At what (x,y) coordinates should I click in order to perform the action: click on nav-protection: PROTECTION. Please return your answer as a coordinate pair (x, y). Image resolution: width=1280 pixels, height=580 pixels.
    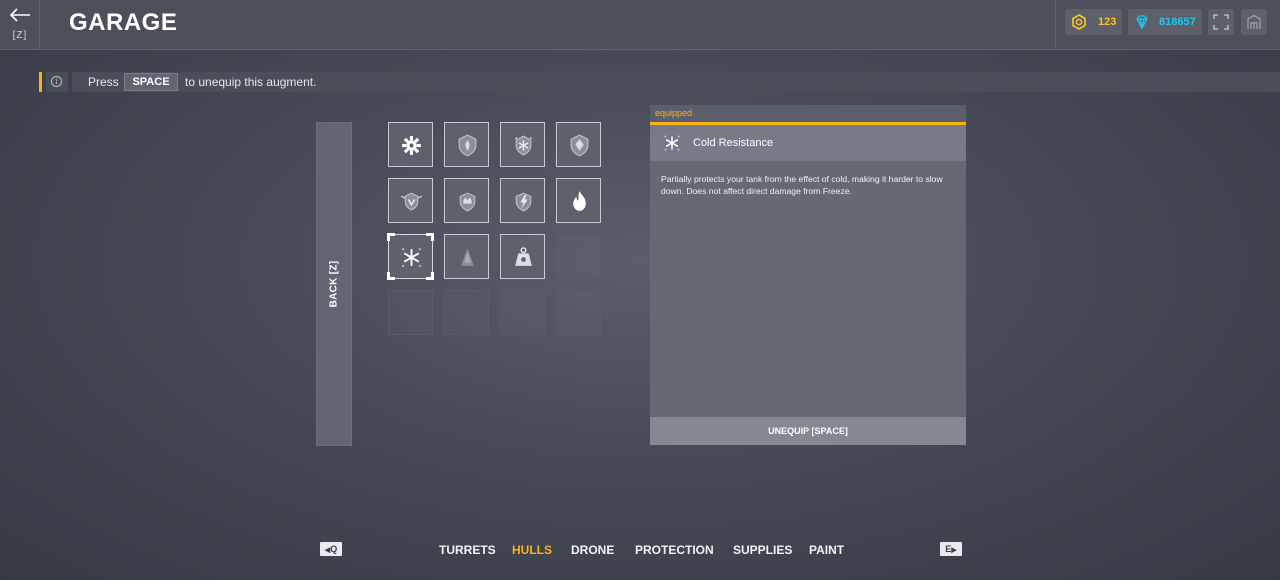
    Looking at the image, I should click on (674, 550).